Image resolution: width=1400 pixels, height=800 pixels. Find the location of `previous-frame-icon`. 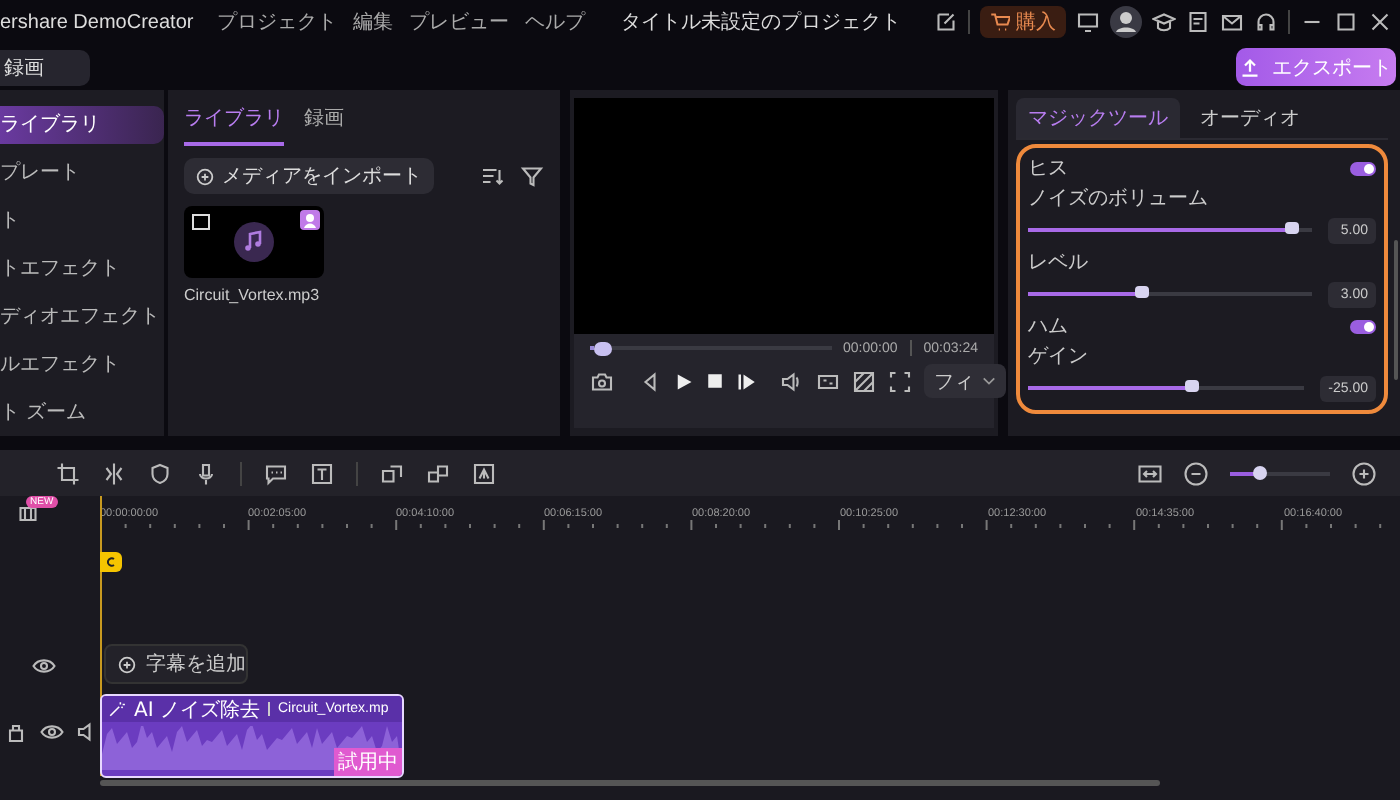

previous-frame-icon is located at coordinates (650, 381).